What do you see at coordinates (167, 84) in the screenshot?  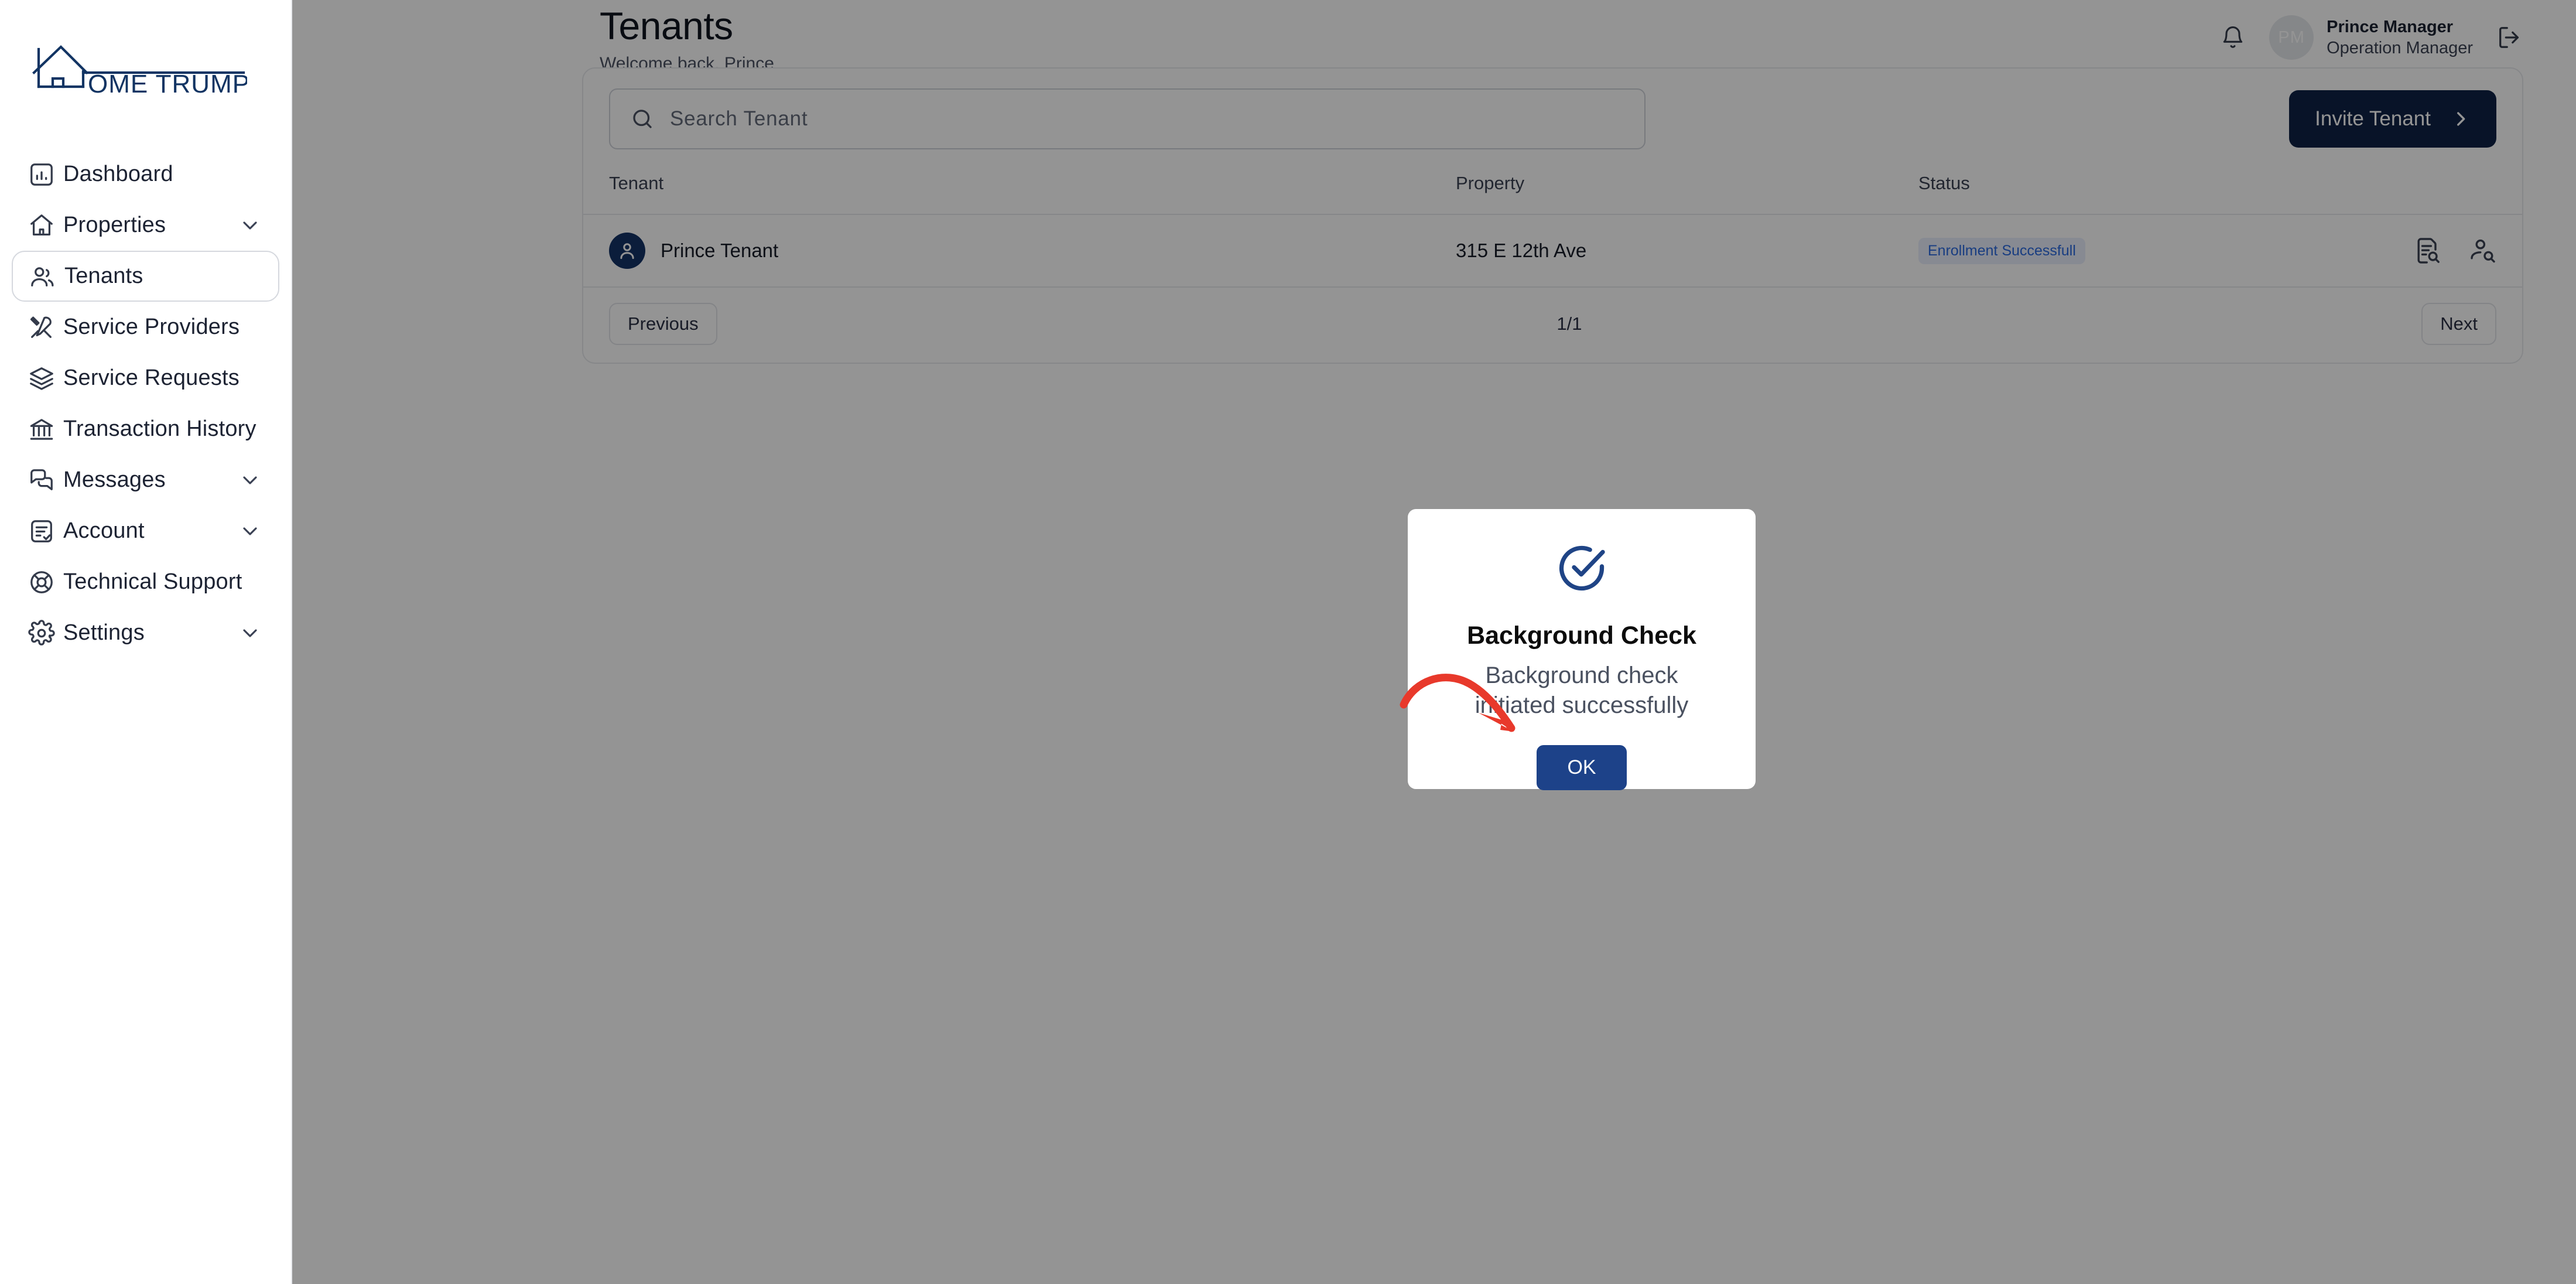 I see `svg-text: OME TRUMPETER` at bounding box center [167, 84].